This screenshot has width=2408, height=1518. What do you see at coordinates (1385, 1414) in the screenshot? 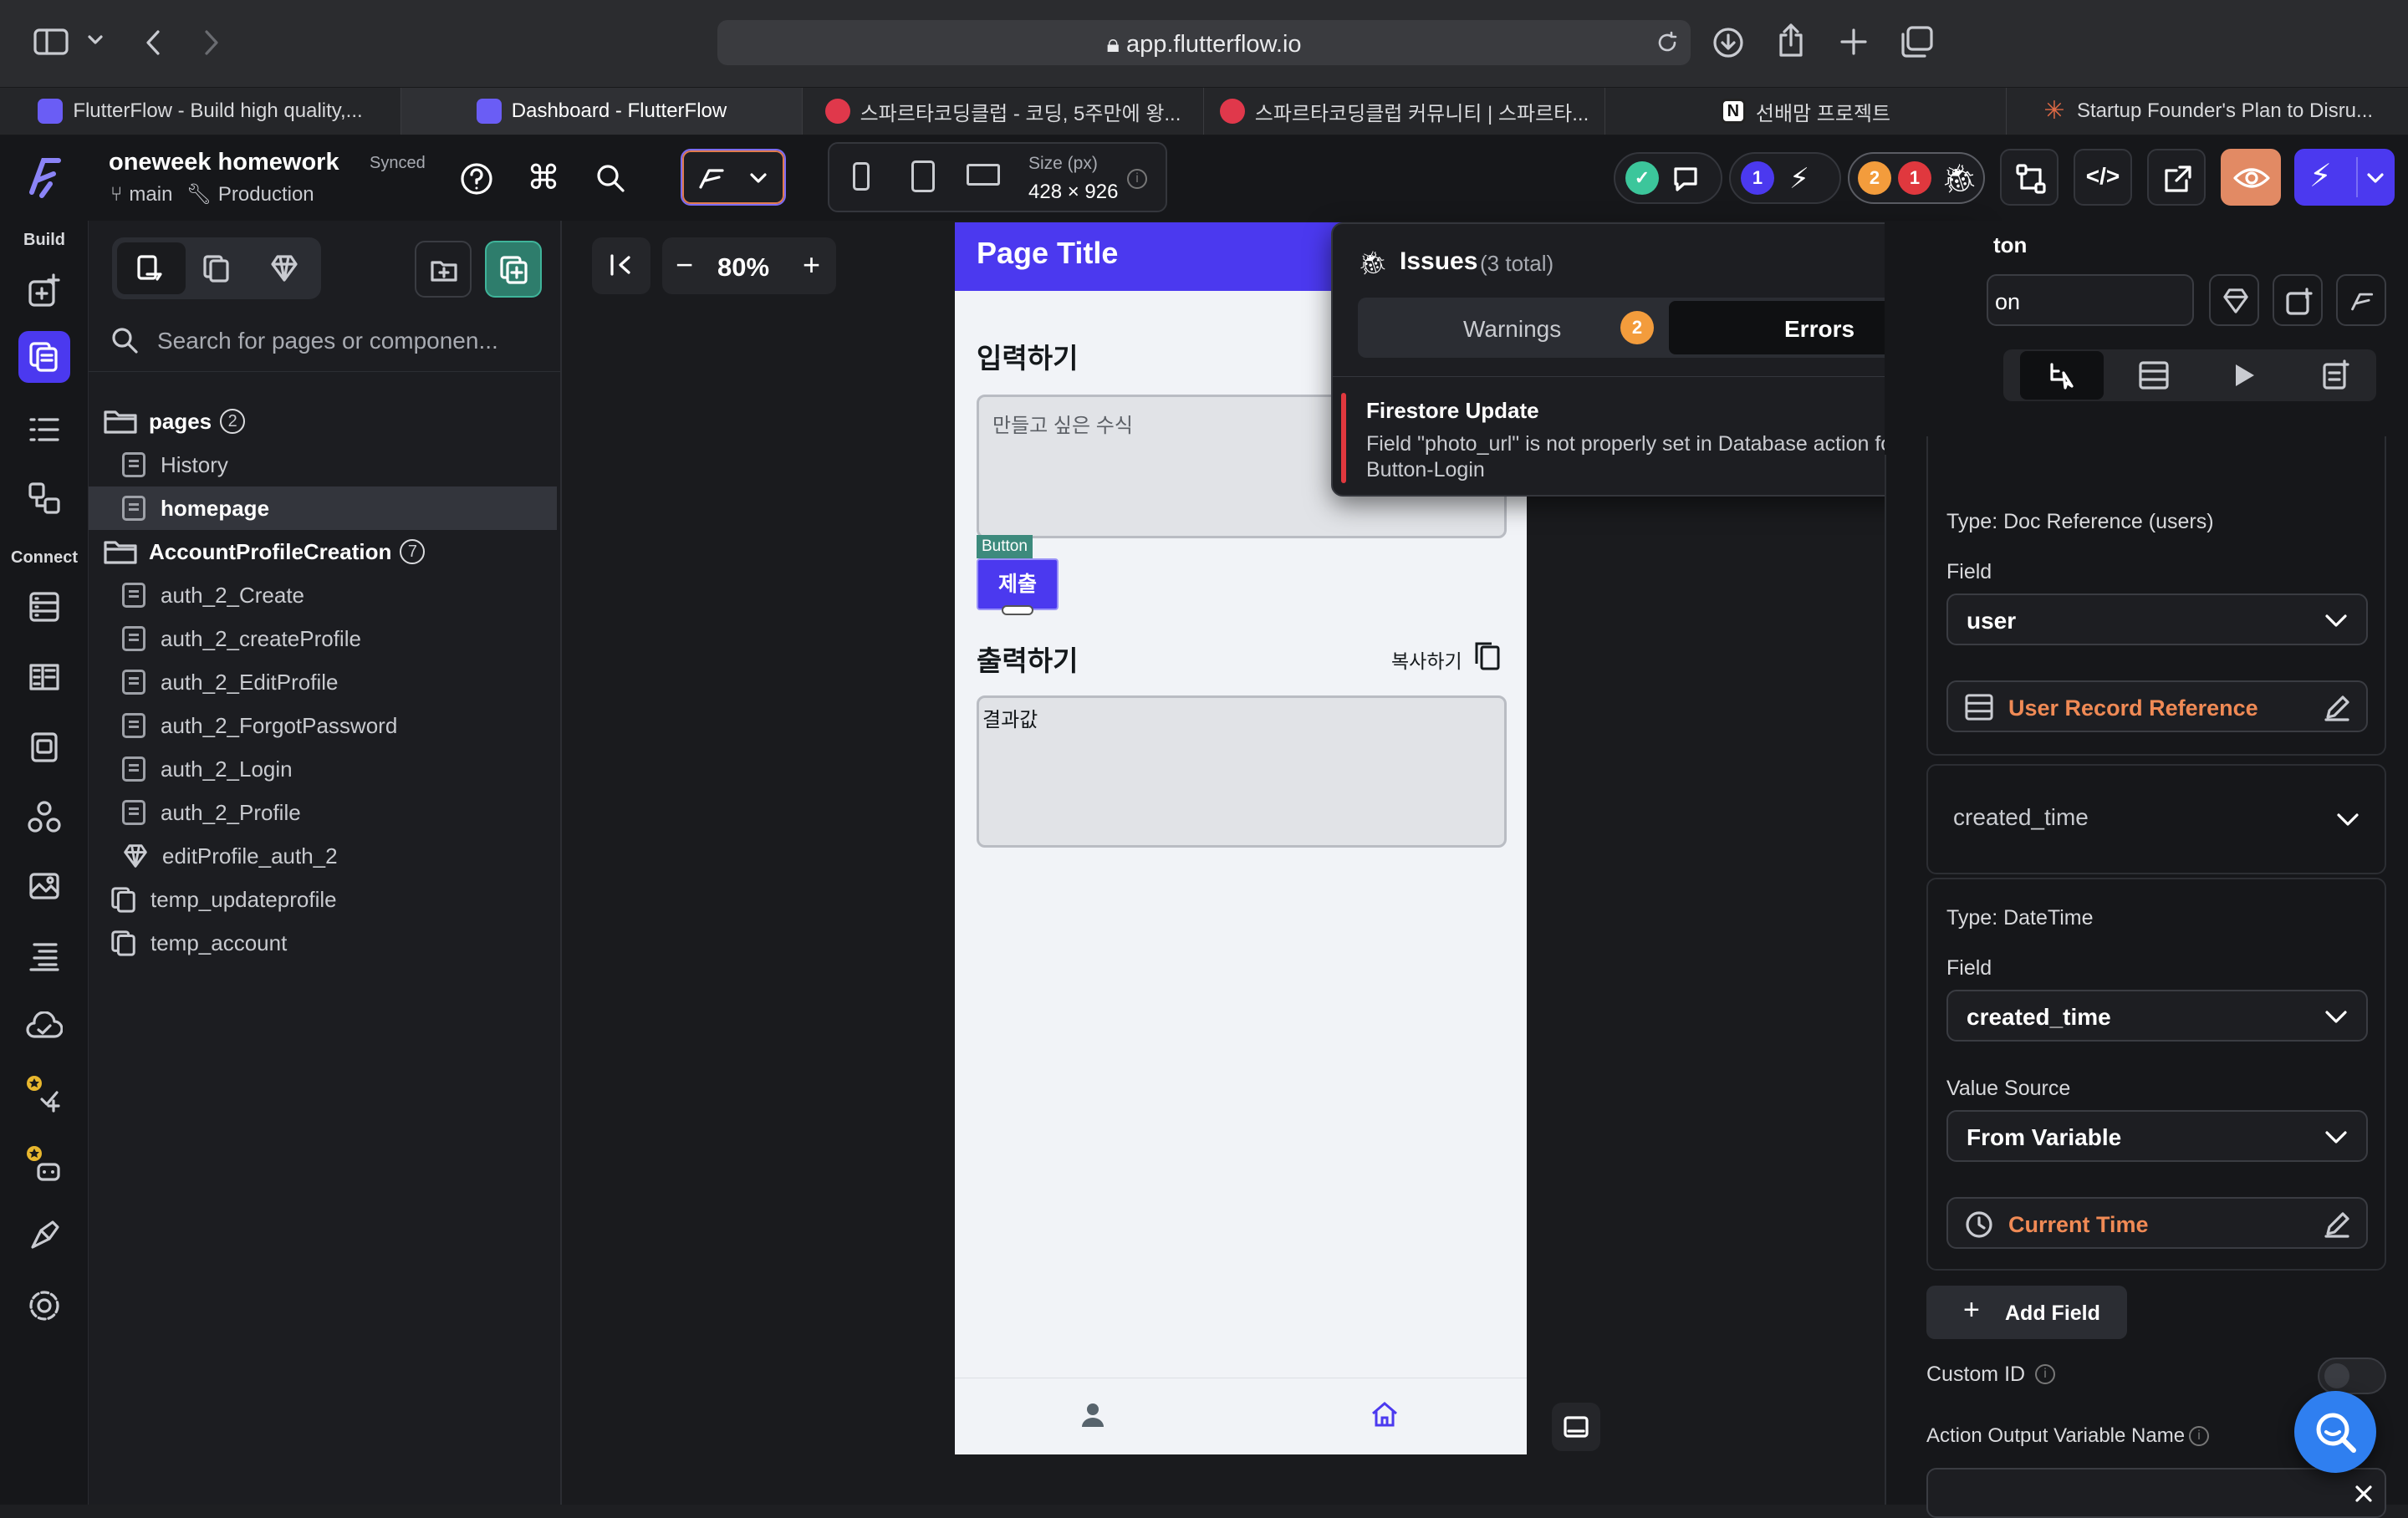
I see `home-nav-icon` at bounding box center [1385, 1414].